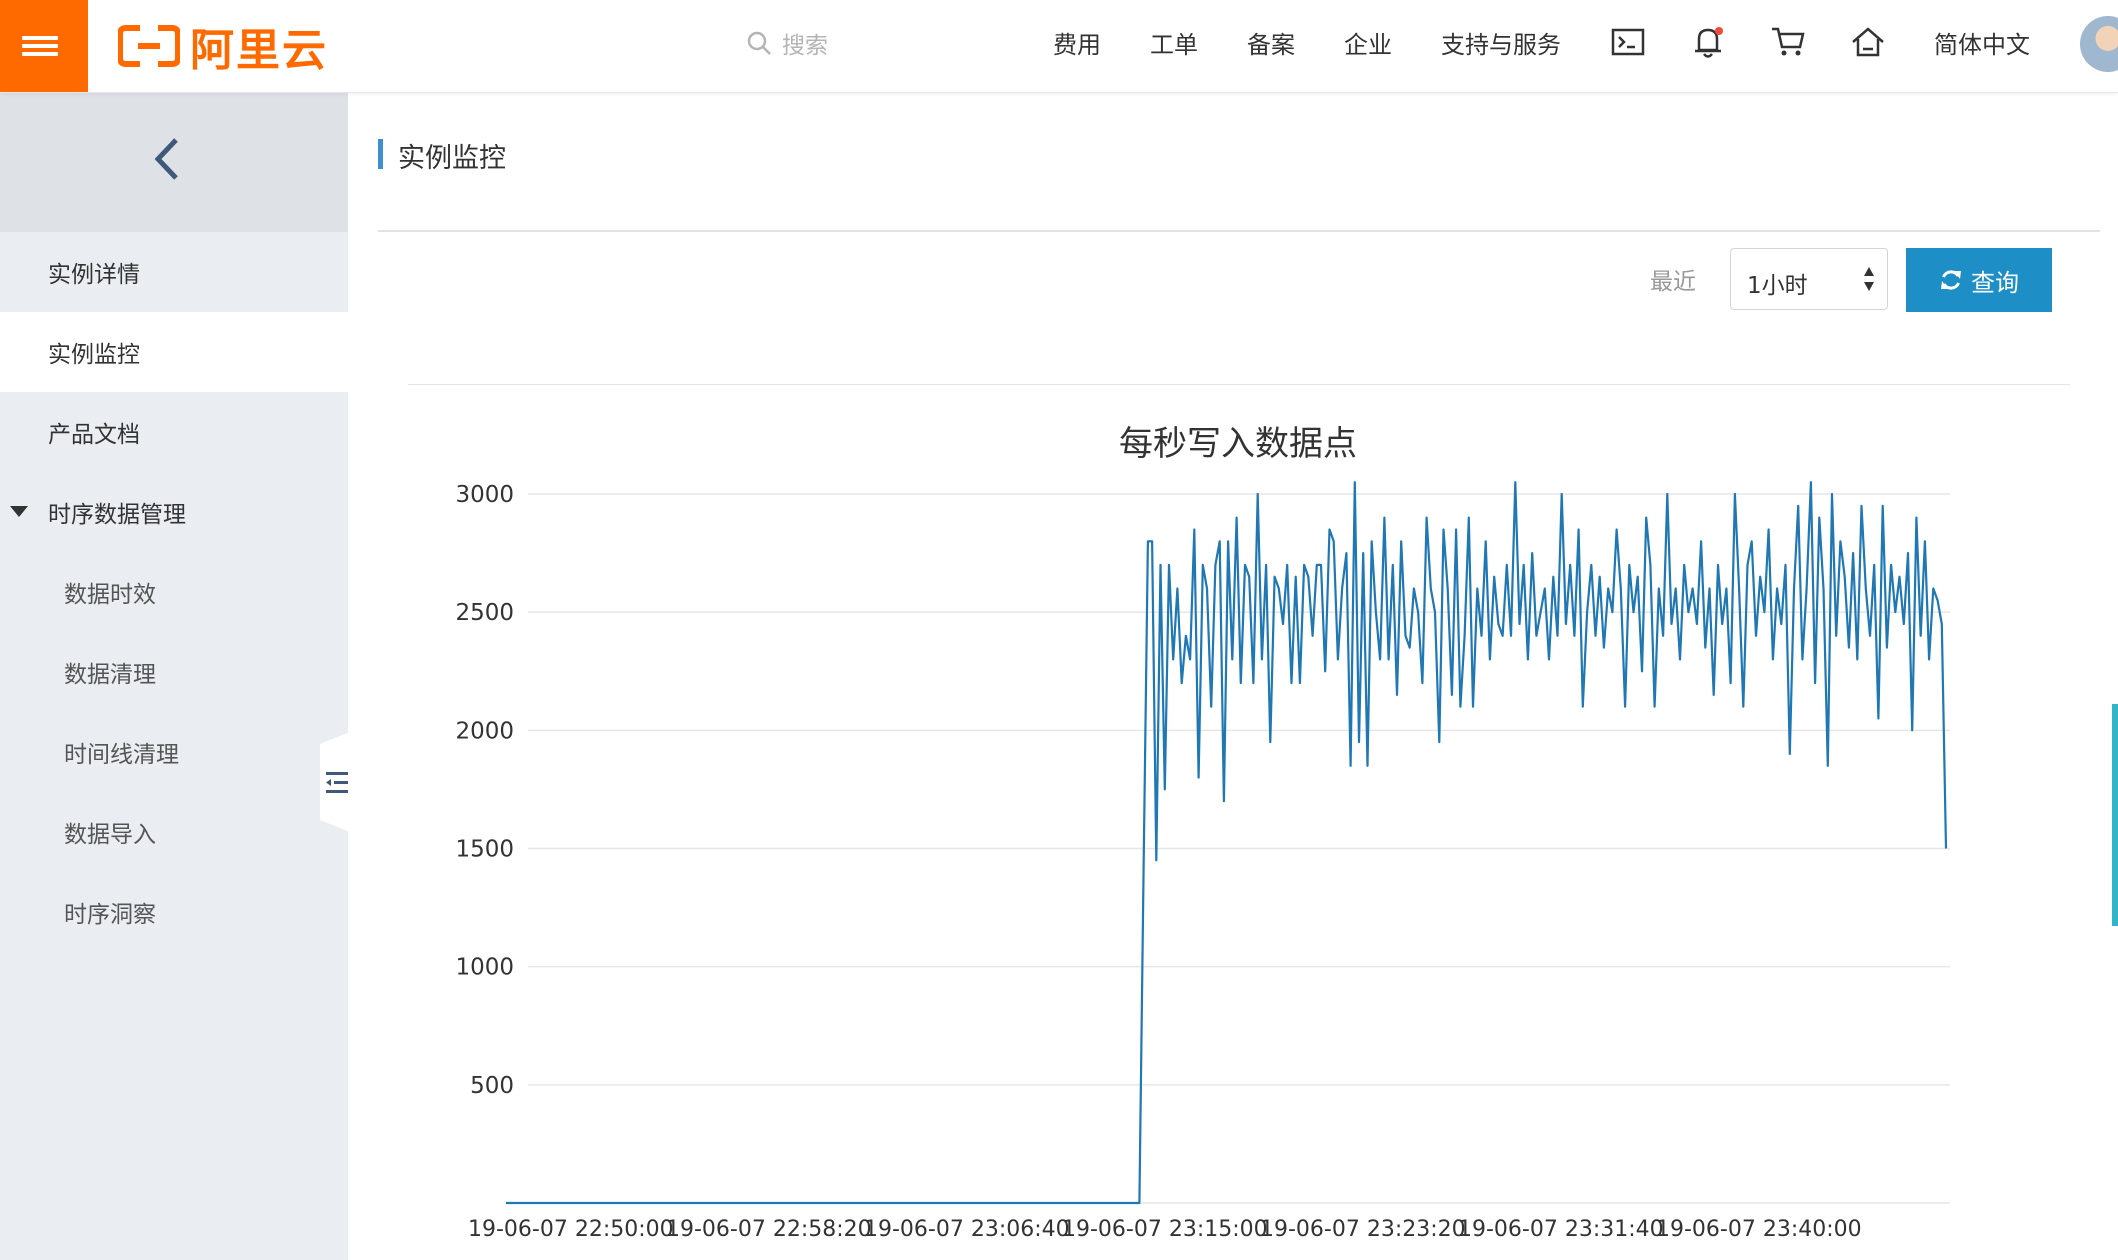 The width and height of the screenshot is (2118, 1260). I want to click on sidebar-item-instance-monitor: 实例监控, so click(174, 352).